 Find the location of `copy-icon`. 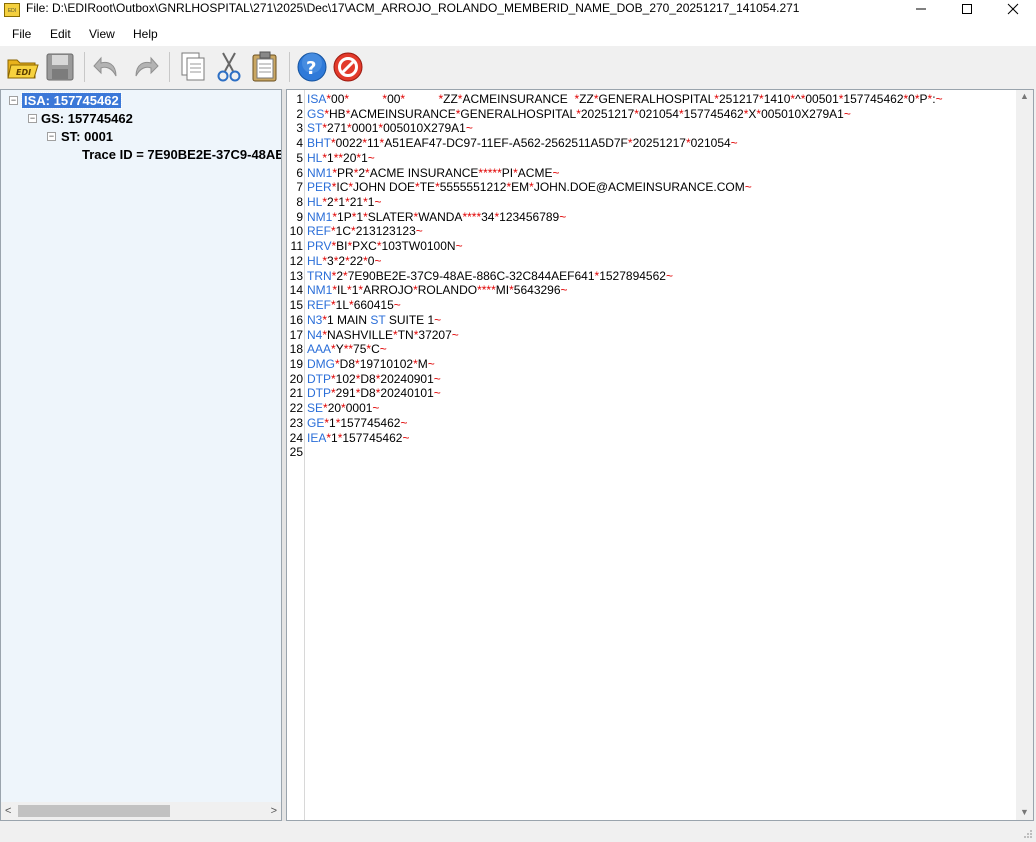

copy-icon is located at coordinates (193, 66).